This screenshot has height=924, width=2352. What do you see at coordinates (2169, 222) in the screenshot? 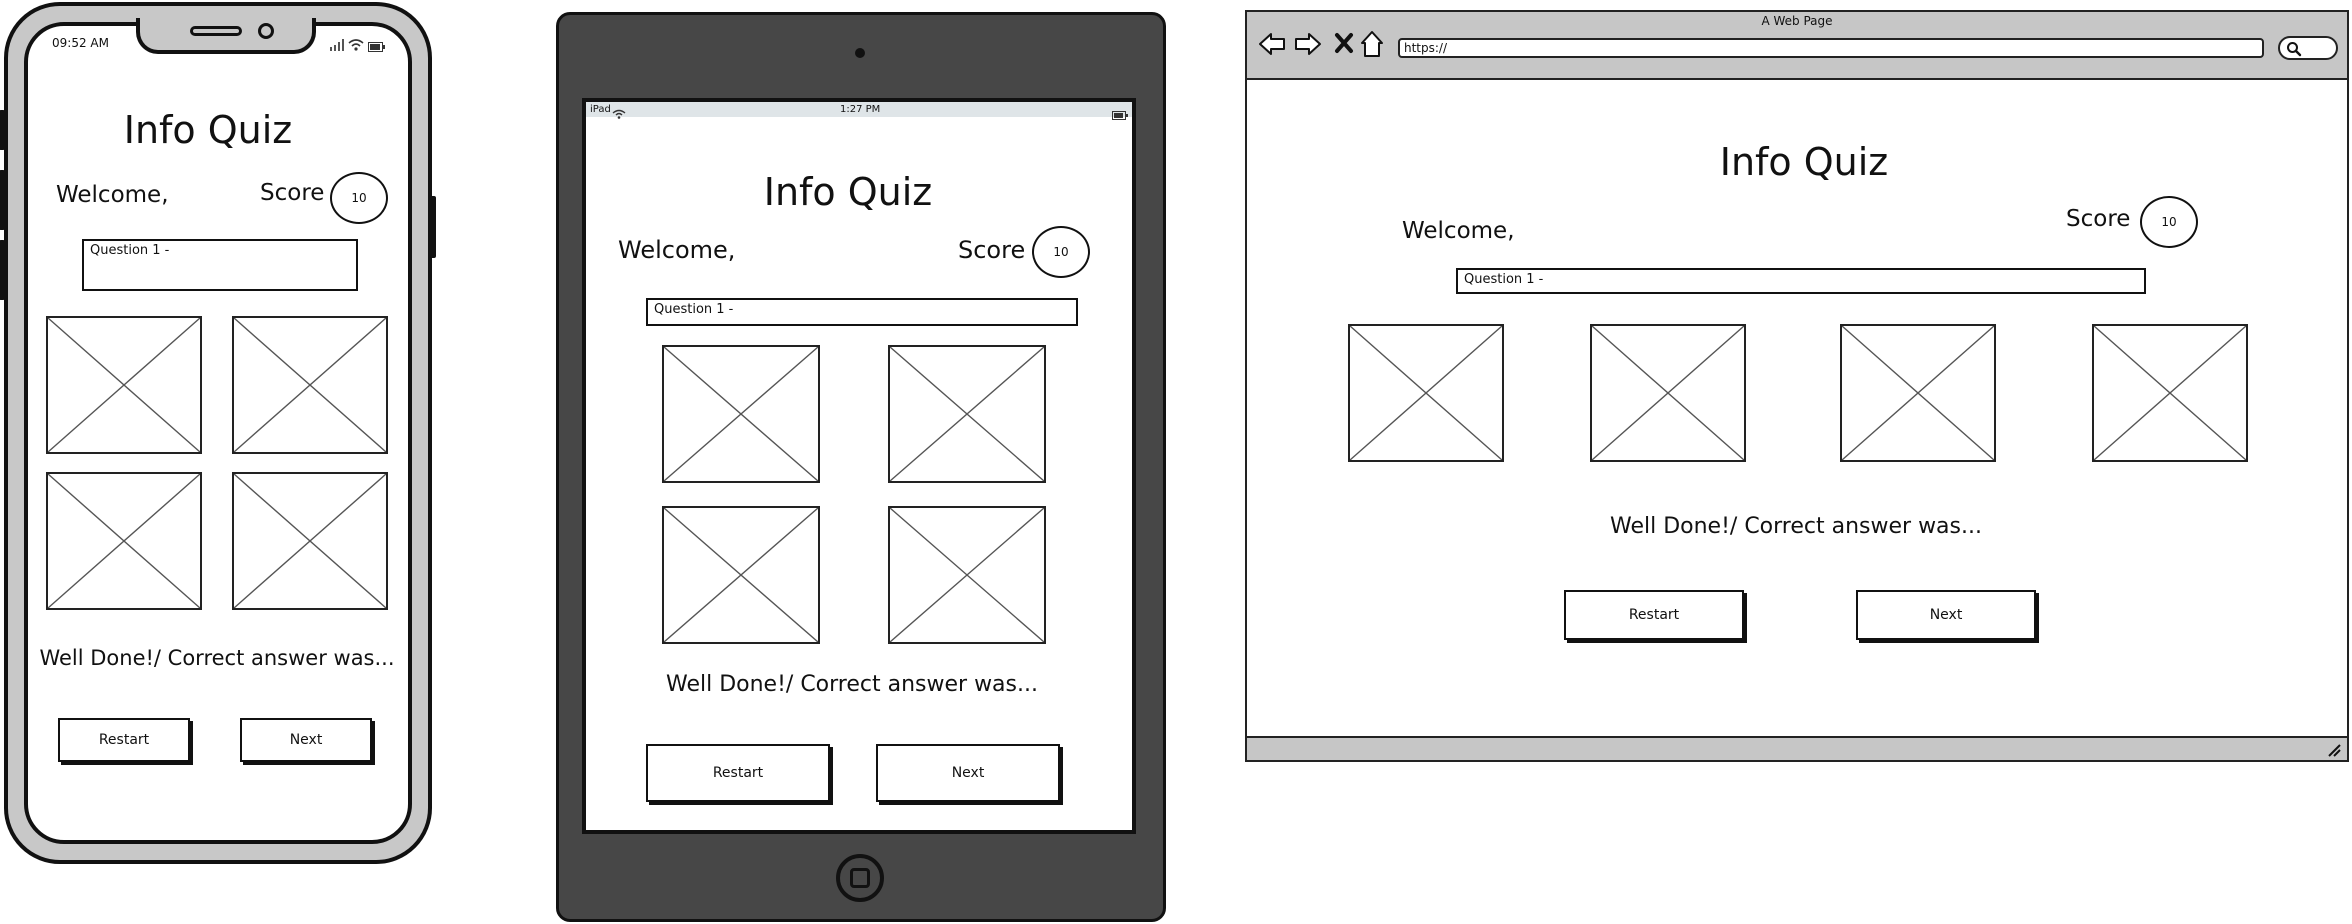
I see `browser-score-badge: 10` at bounding box center [2169, 222].